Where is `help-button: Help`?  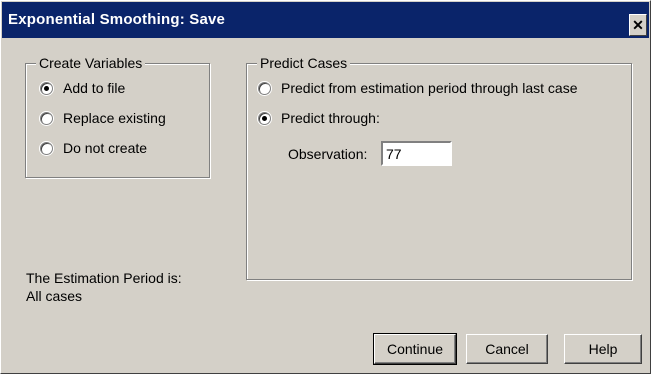 help-button: Help is located at coordinates (603, 349).